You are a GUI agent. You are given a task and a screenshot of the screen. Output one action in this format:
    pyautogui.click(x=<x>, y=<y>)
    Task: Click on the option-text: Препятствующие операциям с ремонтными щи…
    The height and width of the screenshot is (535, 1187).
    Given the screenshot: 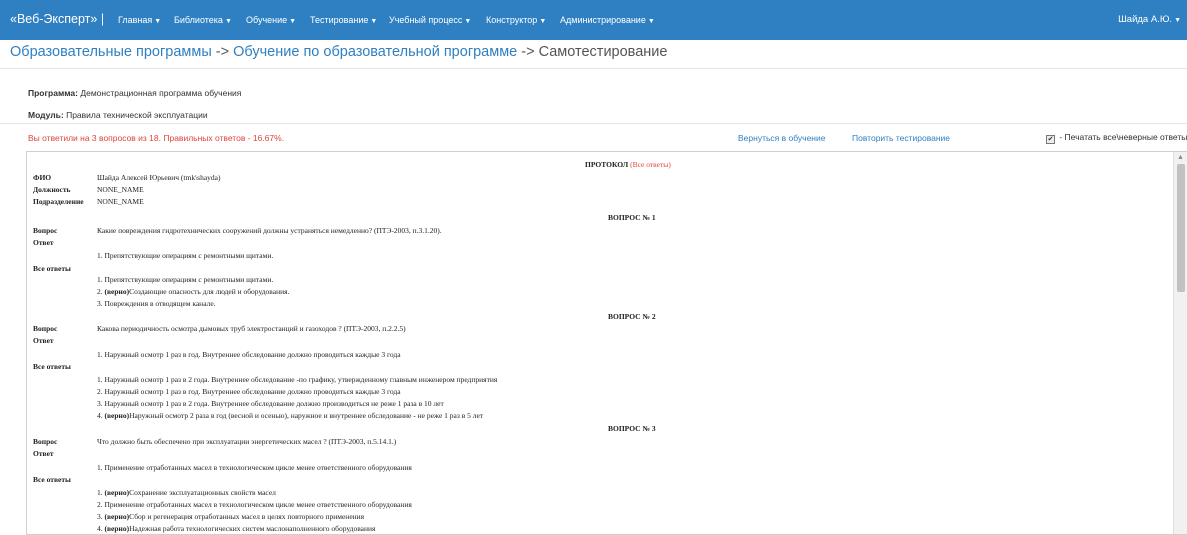 What is the action you would take?
    pyautogui.click(x=189, y=279)
    